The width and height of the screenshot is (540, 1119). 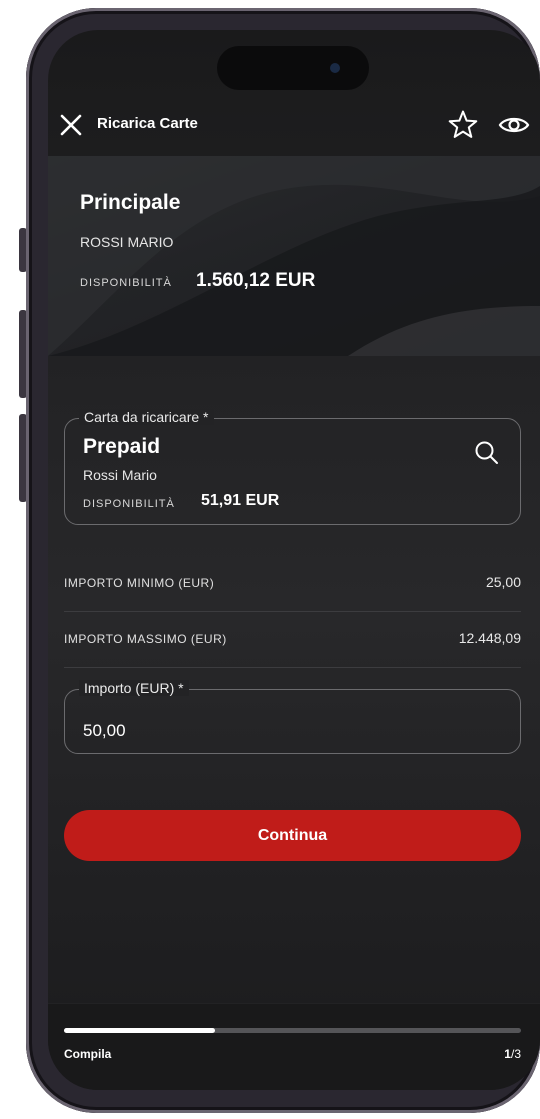 What do you see at coordinates (126, 283) in the screenshot?
I see `account-availability-label: DISPONIBILITÀ` at bounding box center [126, 283].